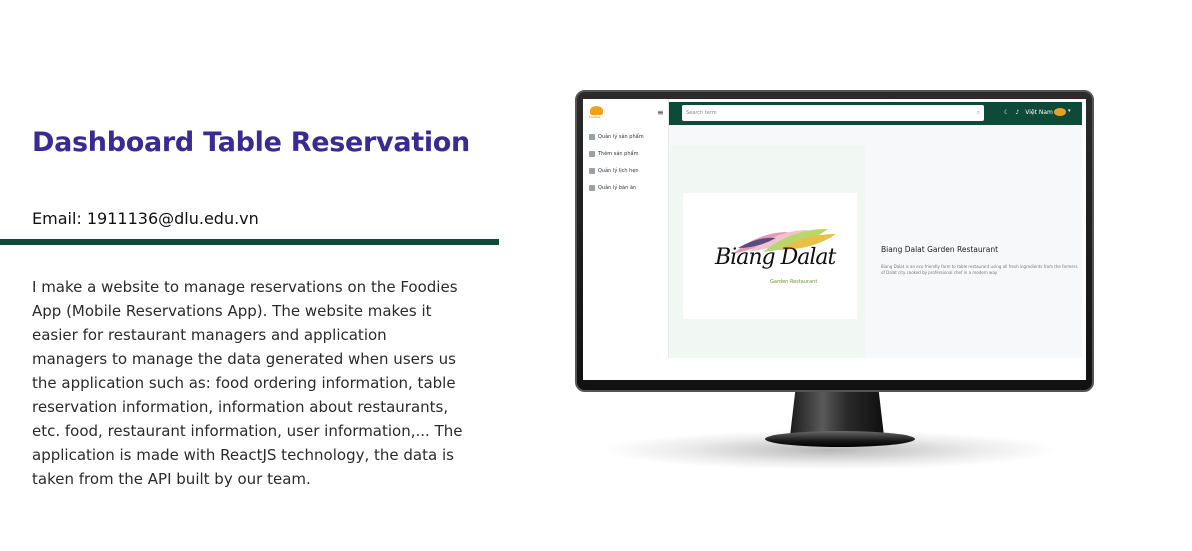 This screenshot has height=551, width=1192. I want to click on cart-icon, so click(592, 154).